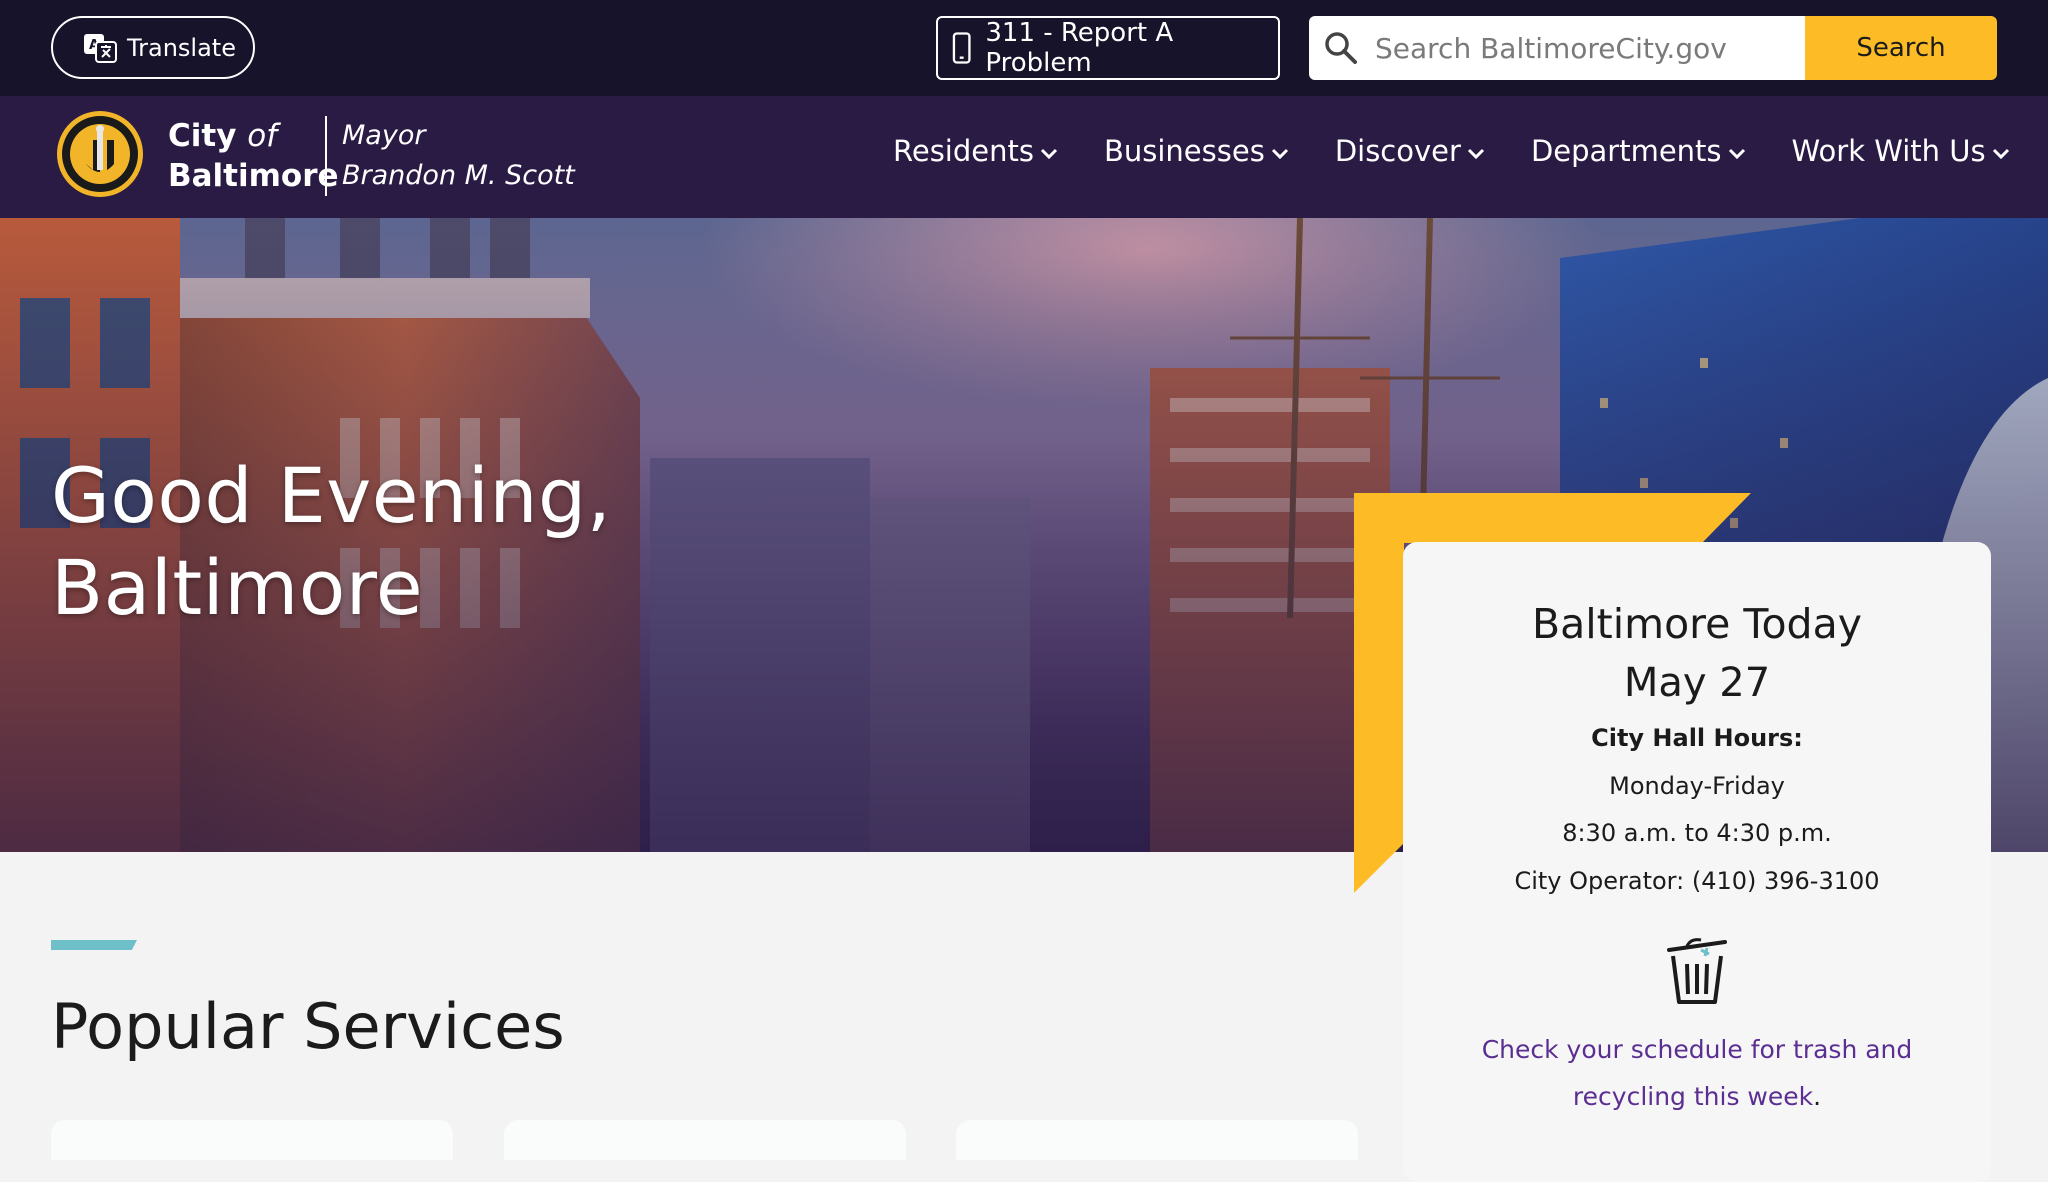 This screenshot has height=1182, width=2048. Describe the element at coordinates (237, 587) in the screenshot. I see `hero-greeting-line2: Baltimore` at that location.